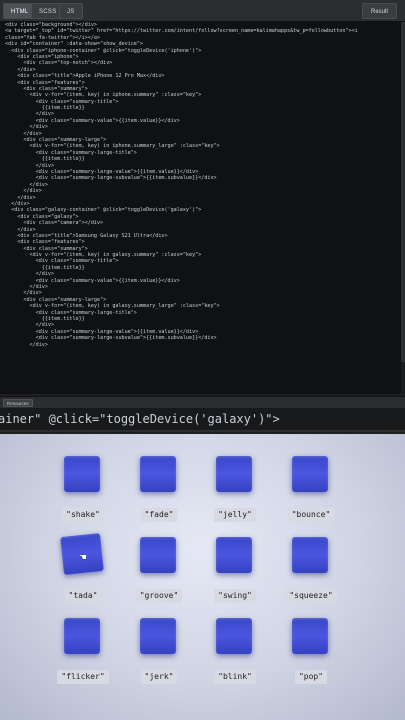  Describe the element at coordinates (235, 596) in the screenshot. I see `animation-label: "swing"` at that location.